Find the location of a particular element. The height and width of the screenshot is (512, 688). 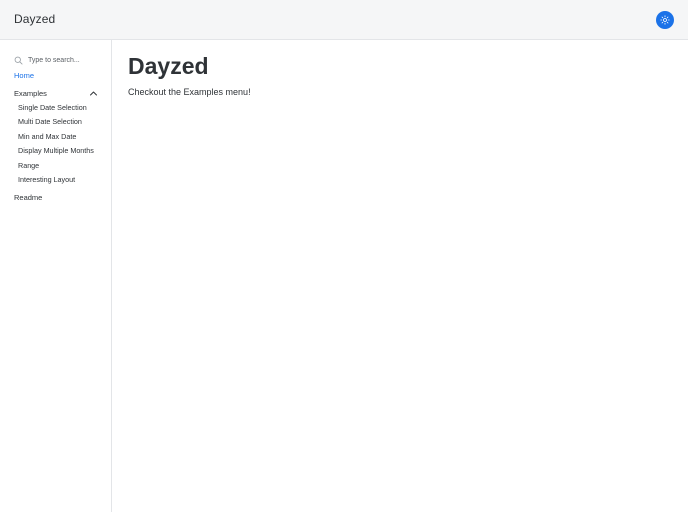

search-box is located at coordinates (59, 60).